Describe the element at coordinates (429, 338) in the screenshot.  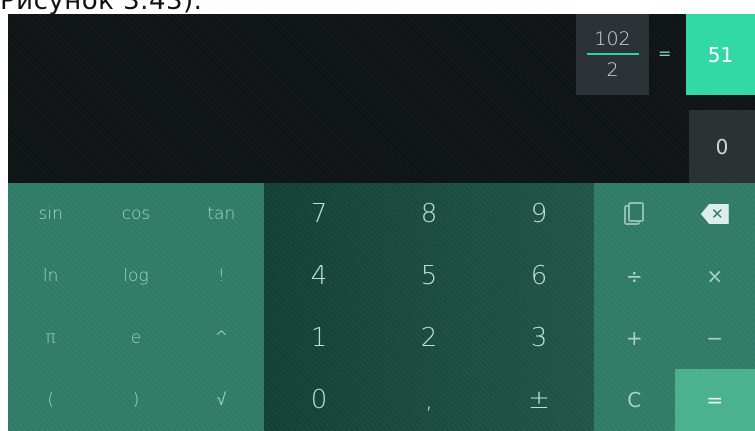
I see `digit-2-key: 2` at that location.